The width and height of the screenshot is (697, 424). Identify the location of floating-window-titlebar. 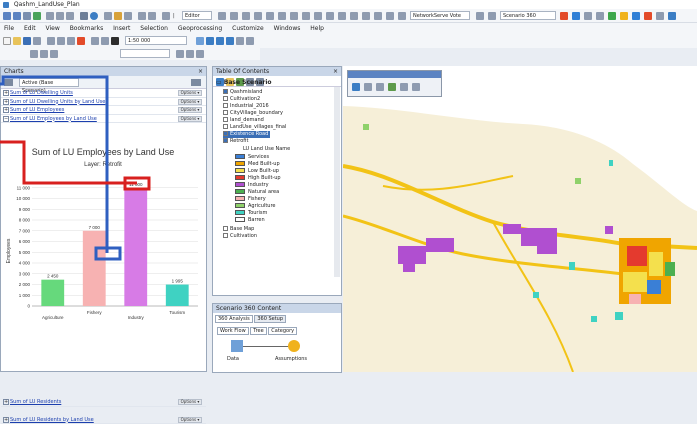
(394, 74).